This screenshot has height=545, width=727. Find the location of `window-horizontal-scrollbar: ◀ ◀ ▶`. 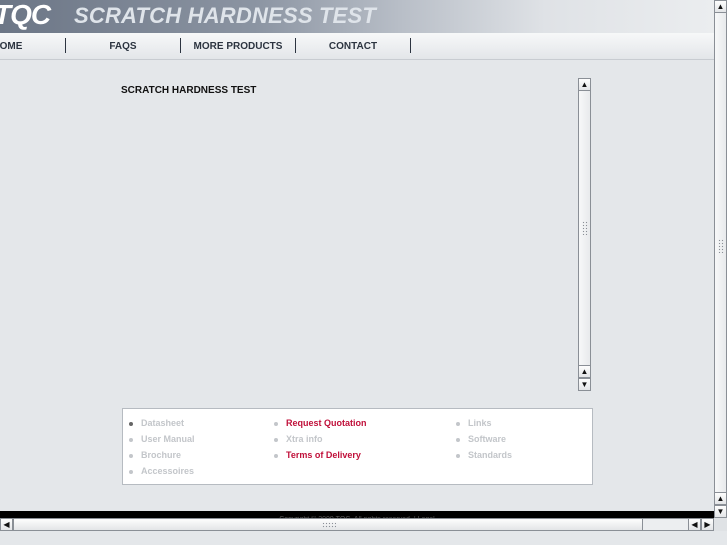

window-horizontal-scrollbar: ◀ ◀ ▶ is located at coordinates (357, 524).